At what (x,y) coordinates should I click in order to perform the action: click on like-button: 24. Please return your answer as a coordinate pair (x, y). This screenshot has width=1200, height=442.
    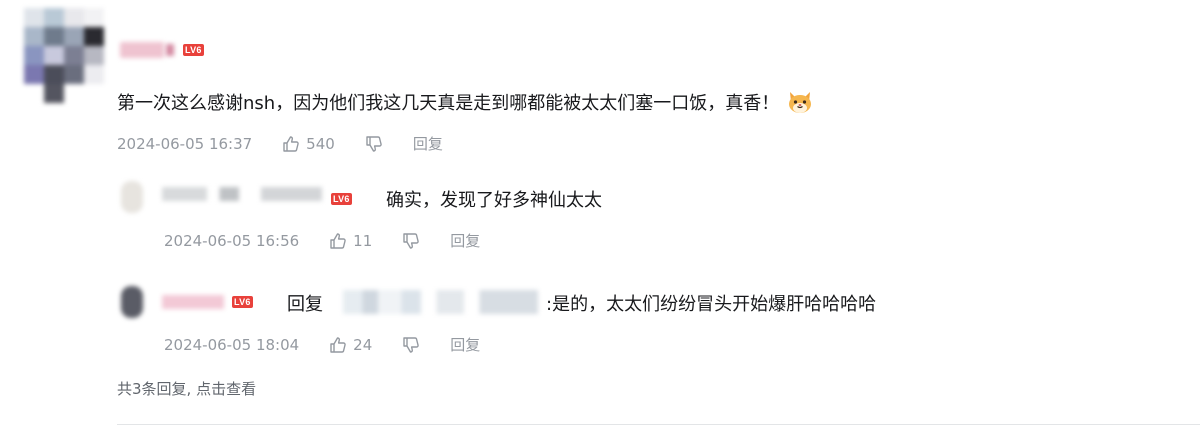
    Looking at the image, I should click on (350, 345).